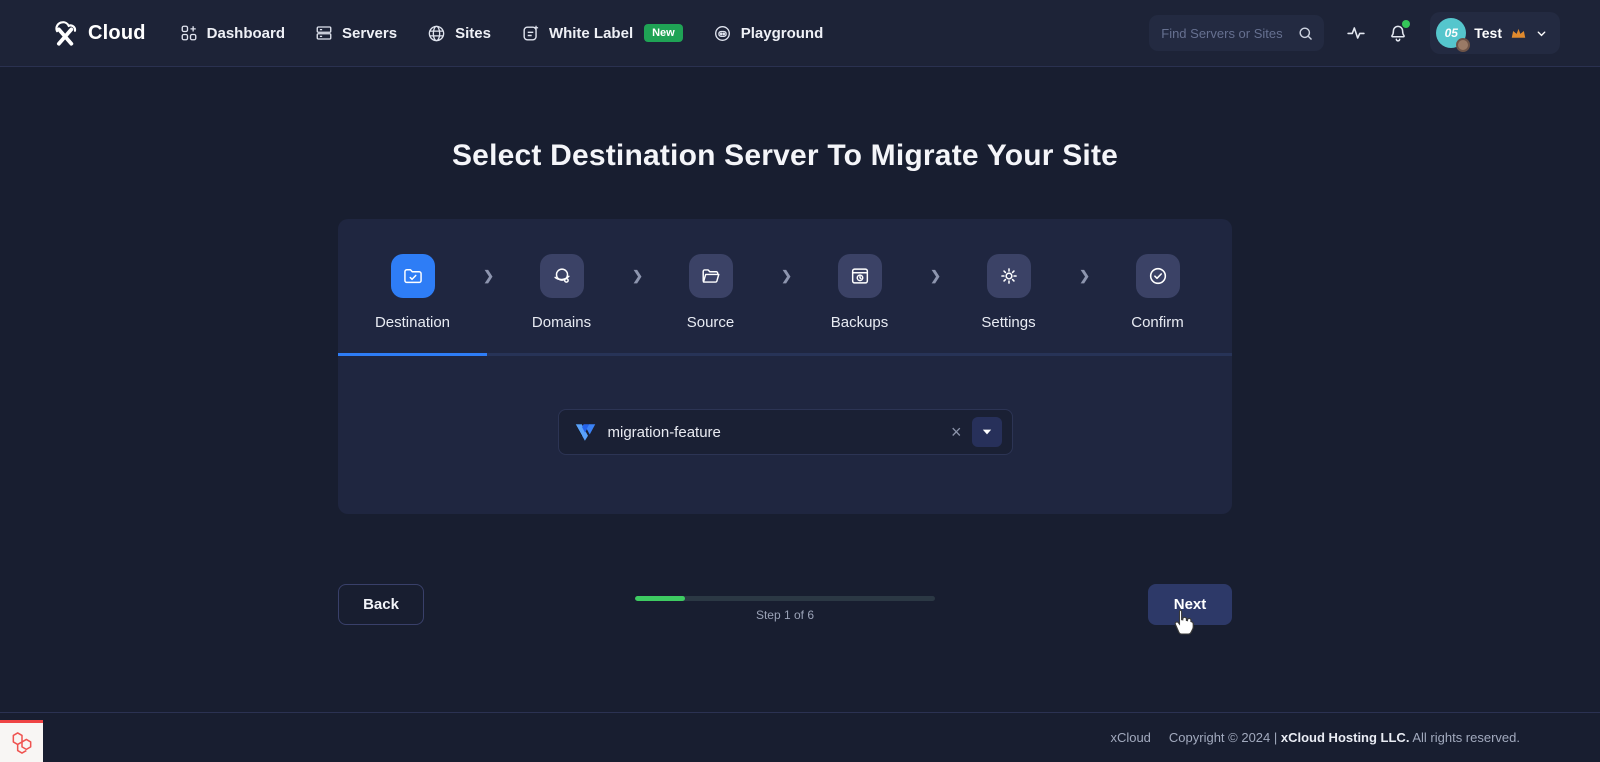 The width and height of the screenshot is (1600, 762). I want to click on nav-label: Dashboard, so click(246, 33).